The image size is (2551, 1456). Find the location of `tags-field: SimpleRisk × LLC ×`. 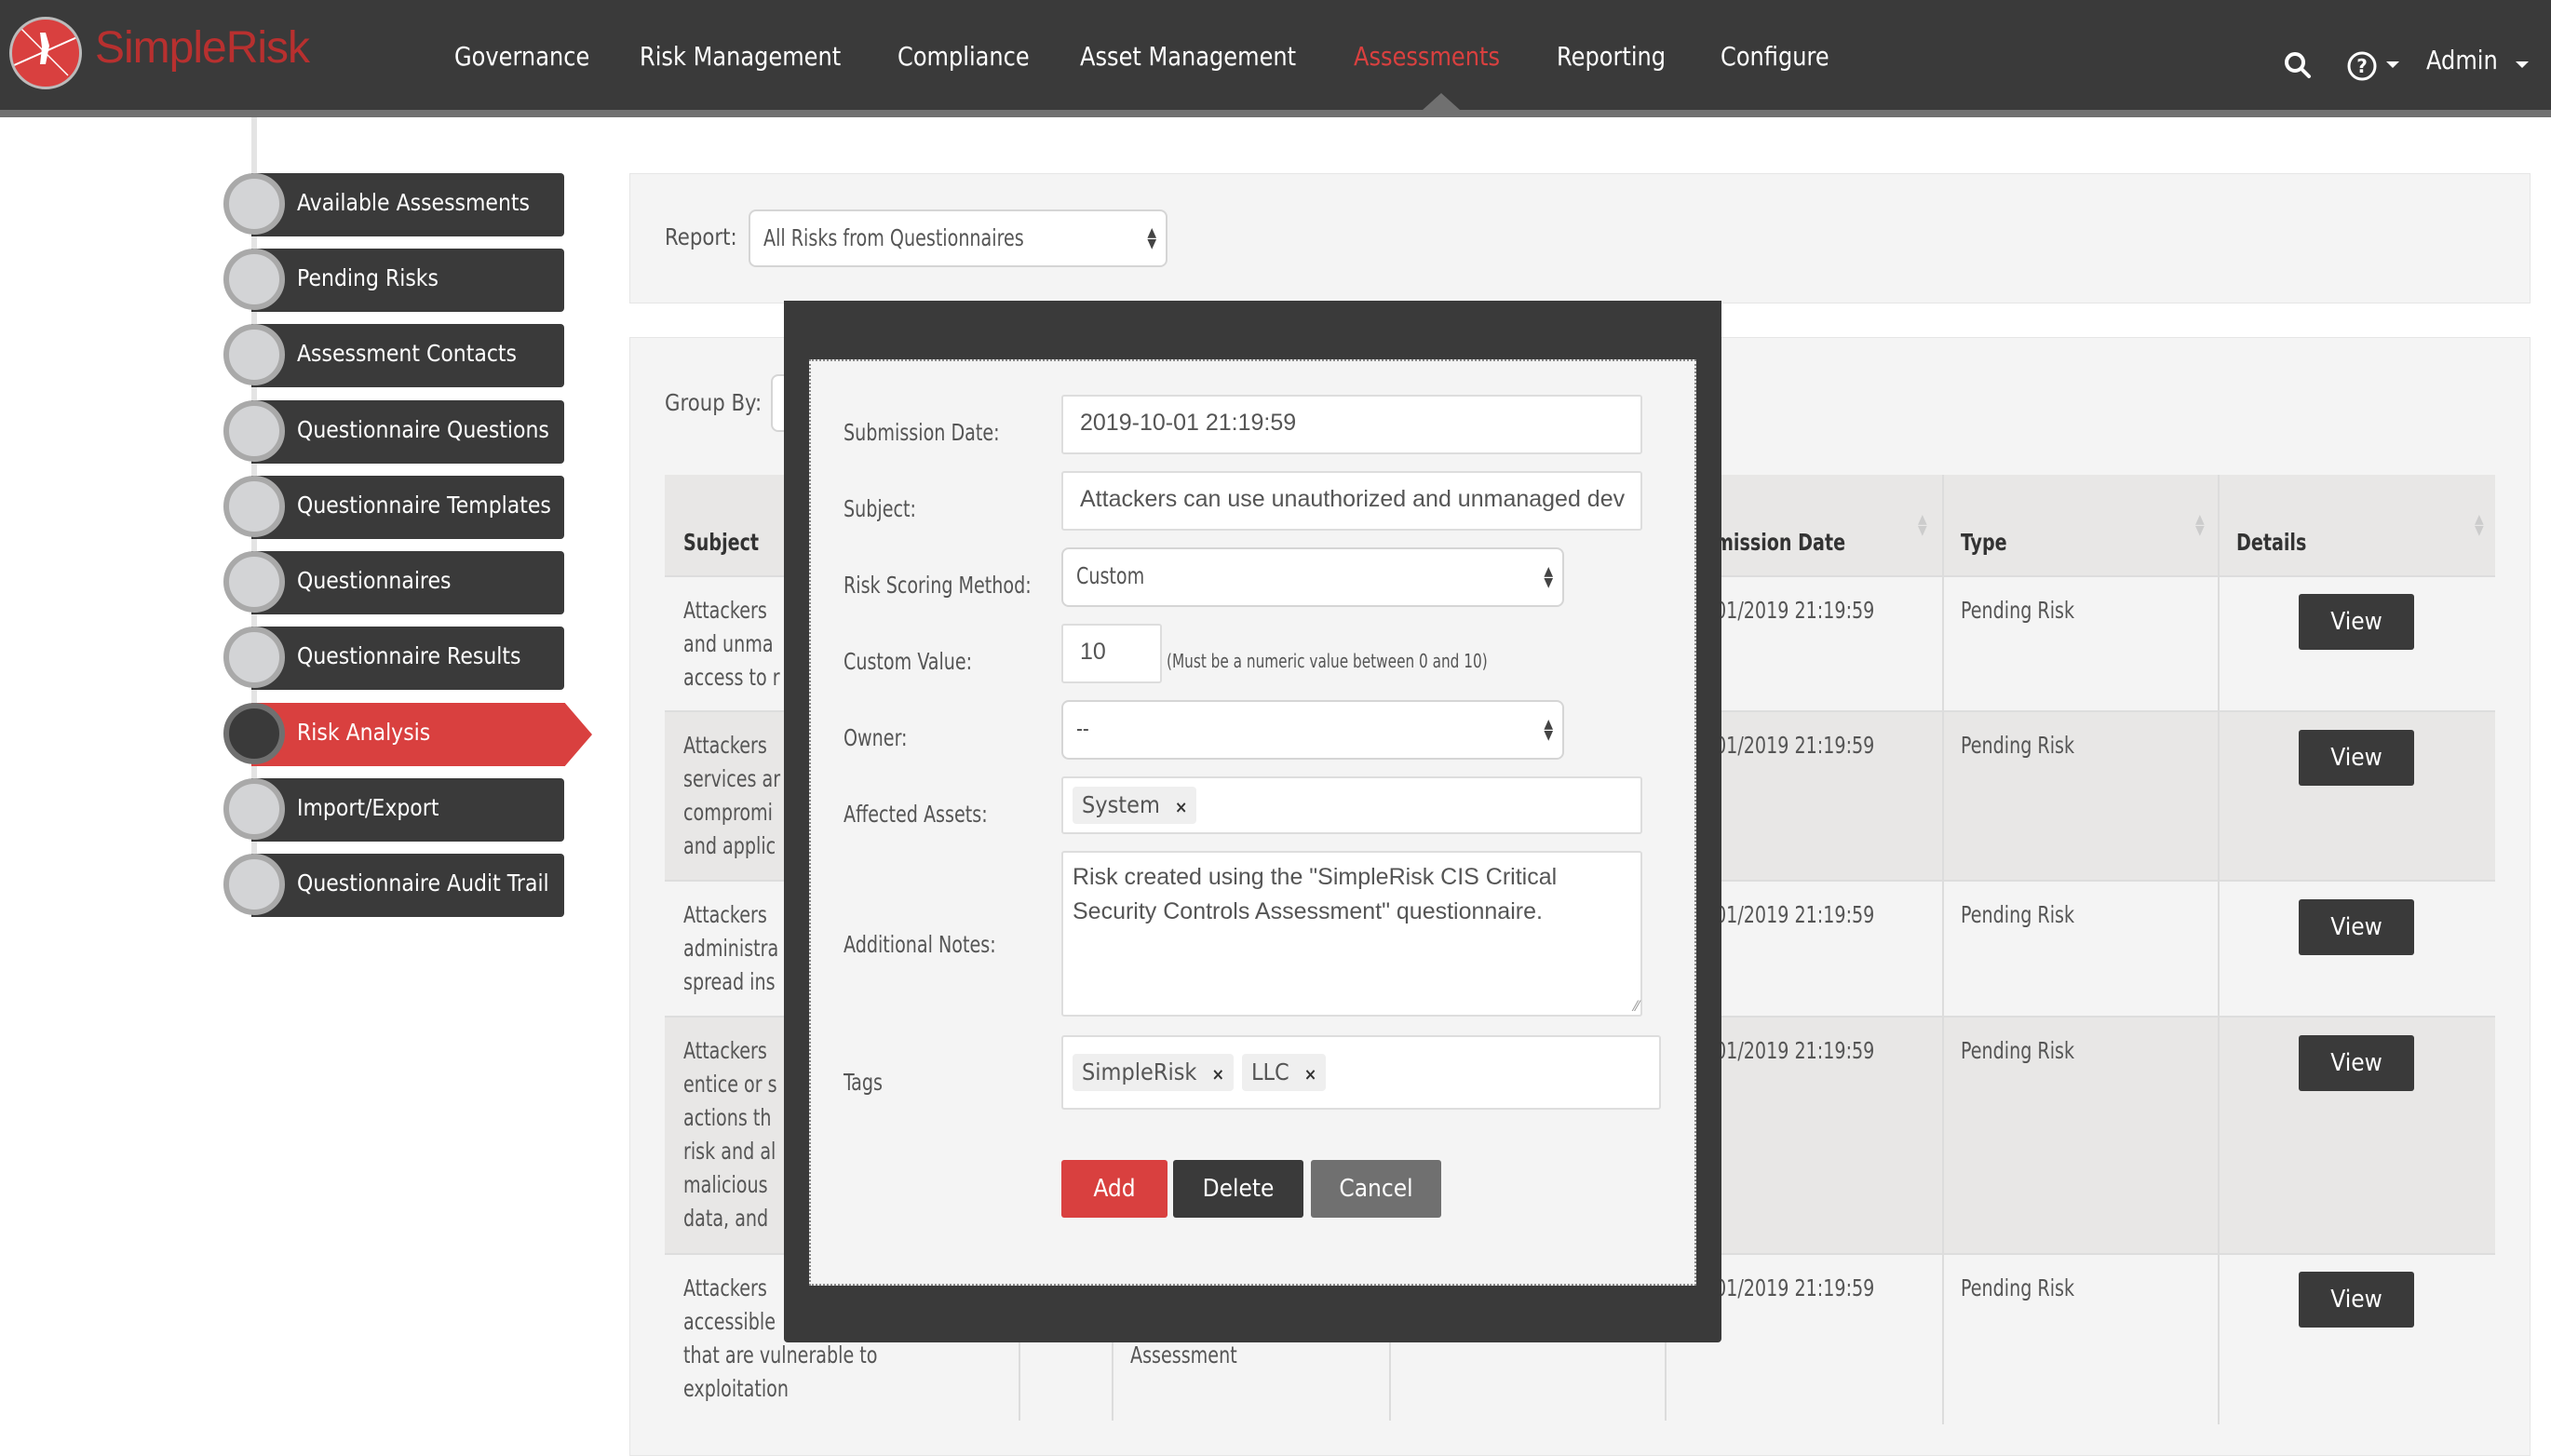

tags-field: SimpleRisk × LLC × is located at coordinates (1361, 1072).